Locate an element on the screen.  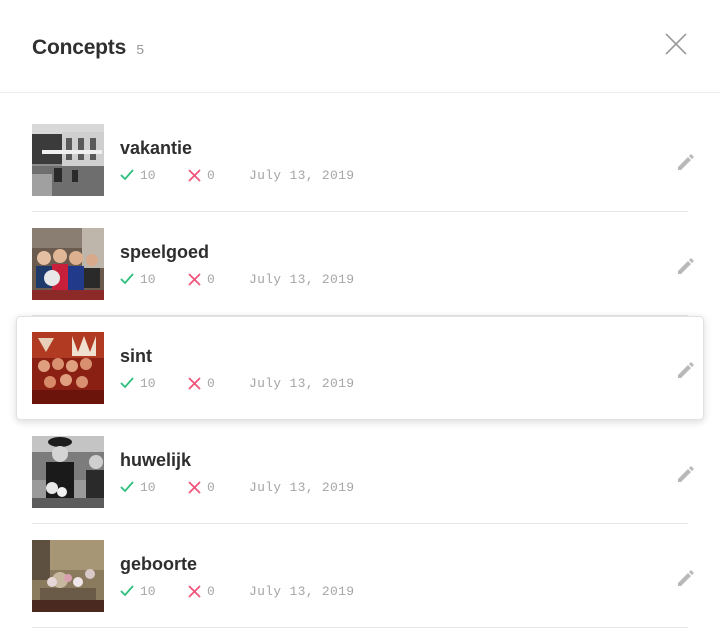
page-title: Concepts is located at coordinates (79, 47).